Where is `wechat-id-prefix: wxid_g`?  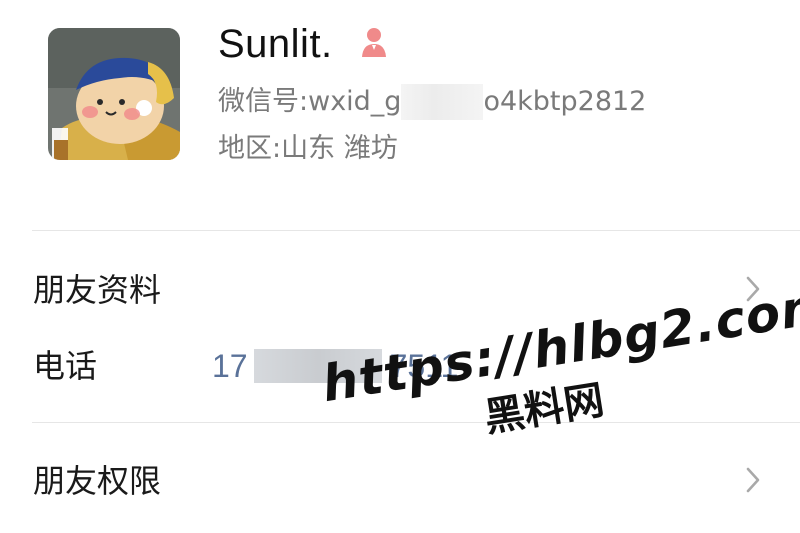 wechat-id-prefix: wxid_g is located at coordinates (355, 101).